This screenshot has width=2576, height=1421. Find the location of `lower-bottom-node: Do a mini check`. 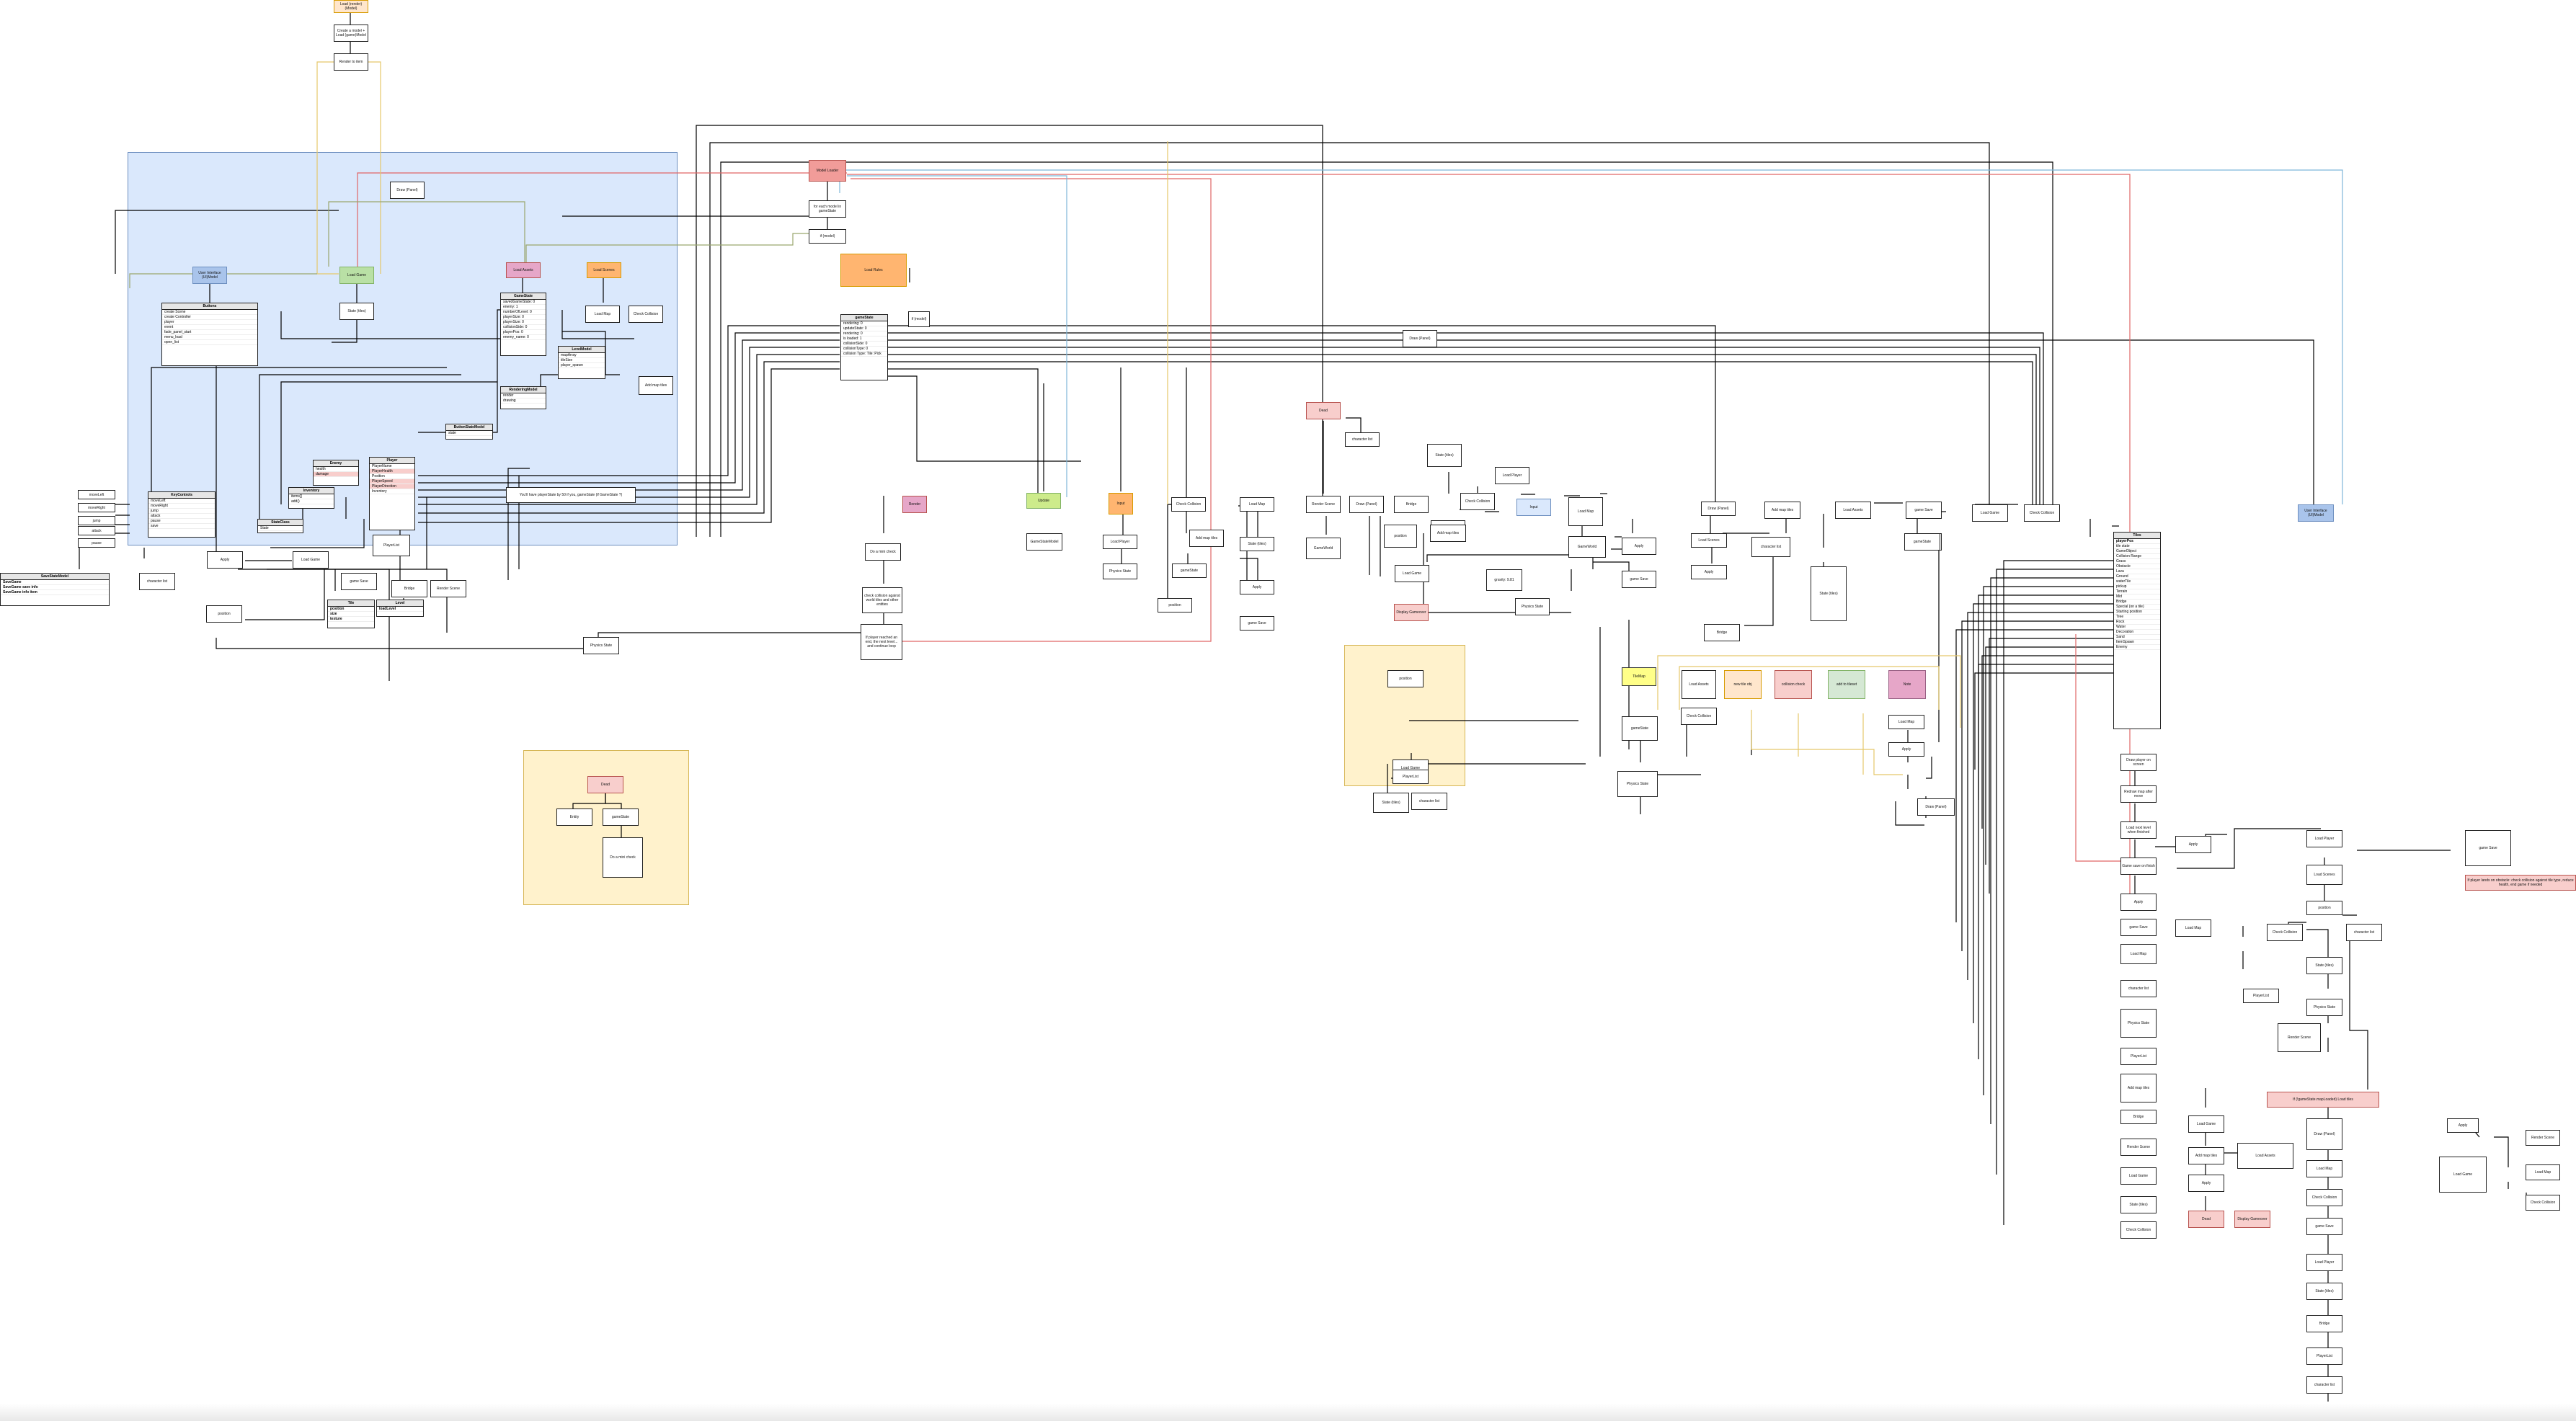

lower-bottom-node: Do a mini check is located at coordinates (623, 857).